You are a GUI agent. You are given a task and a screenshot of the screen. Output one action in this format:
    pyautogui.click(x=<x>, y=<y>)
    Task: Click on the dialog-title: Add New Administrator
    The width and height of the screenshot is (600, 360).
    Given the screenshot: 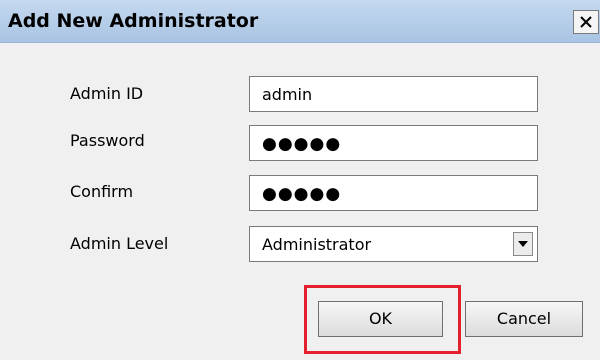 What is the action you would take?
    pyautogui.click(x=133, y=21)
    